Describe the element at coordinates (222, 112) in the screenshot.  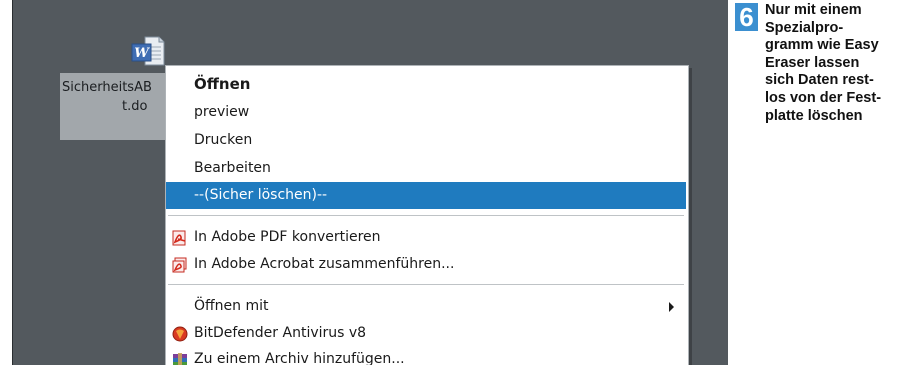
I see `menu-item-label: preview` at that location.